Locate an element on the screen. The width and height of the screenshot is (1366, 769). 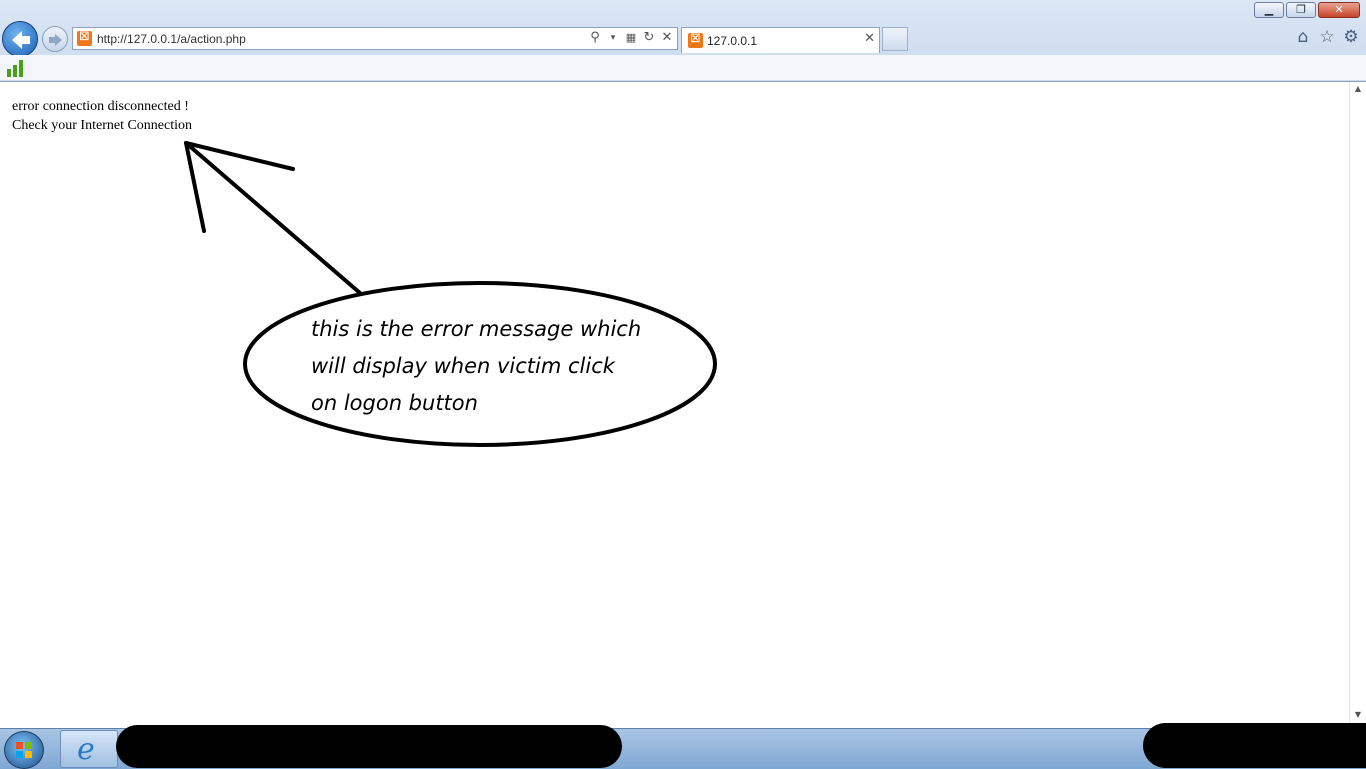
taskbar-internet-explorer: e is located at coordinates (89, 749).